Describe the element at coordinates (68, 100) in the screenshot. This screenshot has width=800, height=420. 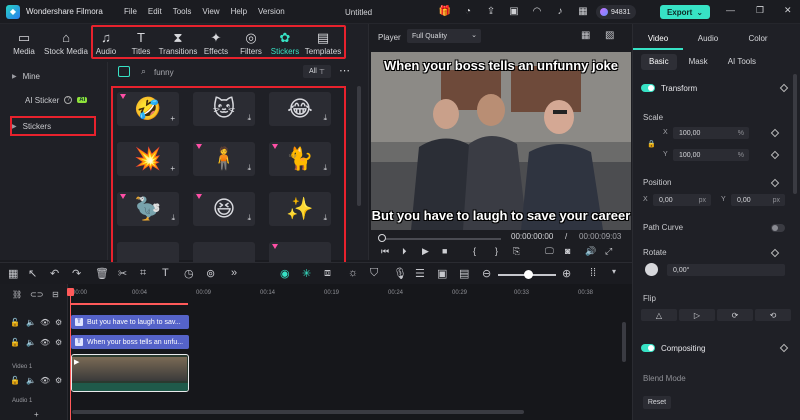
I see `help-icon: ?` at that location.